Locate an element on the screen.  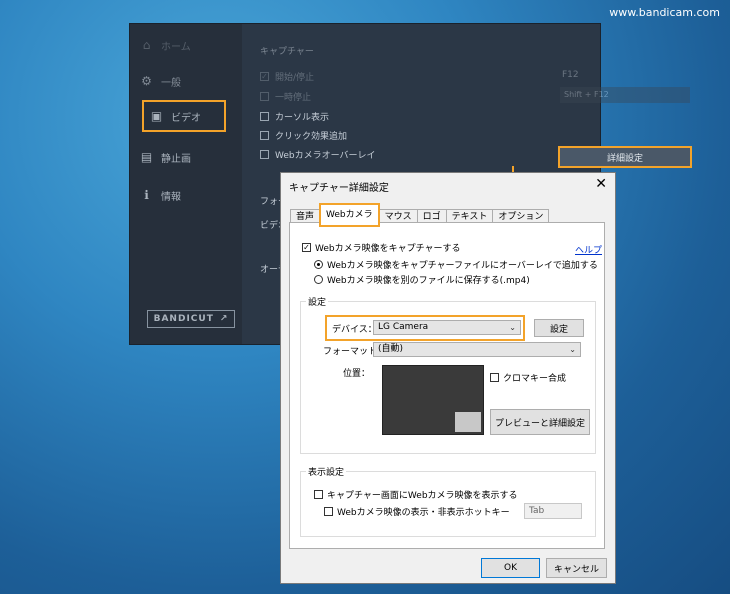
sidebar-item-info: ℹ 情報 is located at coordinates (189, 195).